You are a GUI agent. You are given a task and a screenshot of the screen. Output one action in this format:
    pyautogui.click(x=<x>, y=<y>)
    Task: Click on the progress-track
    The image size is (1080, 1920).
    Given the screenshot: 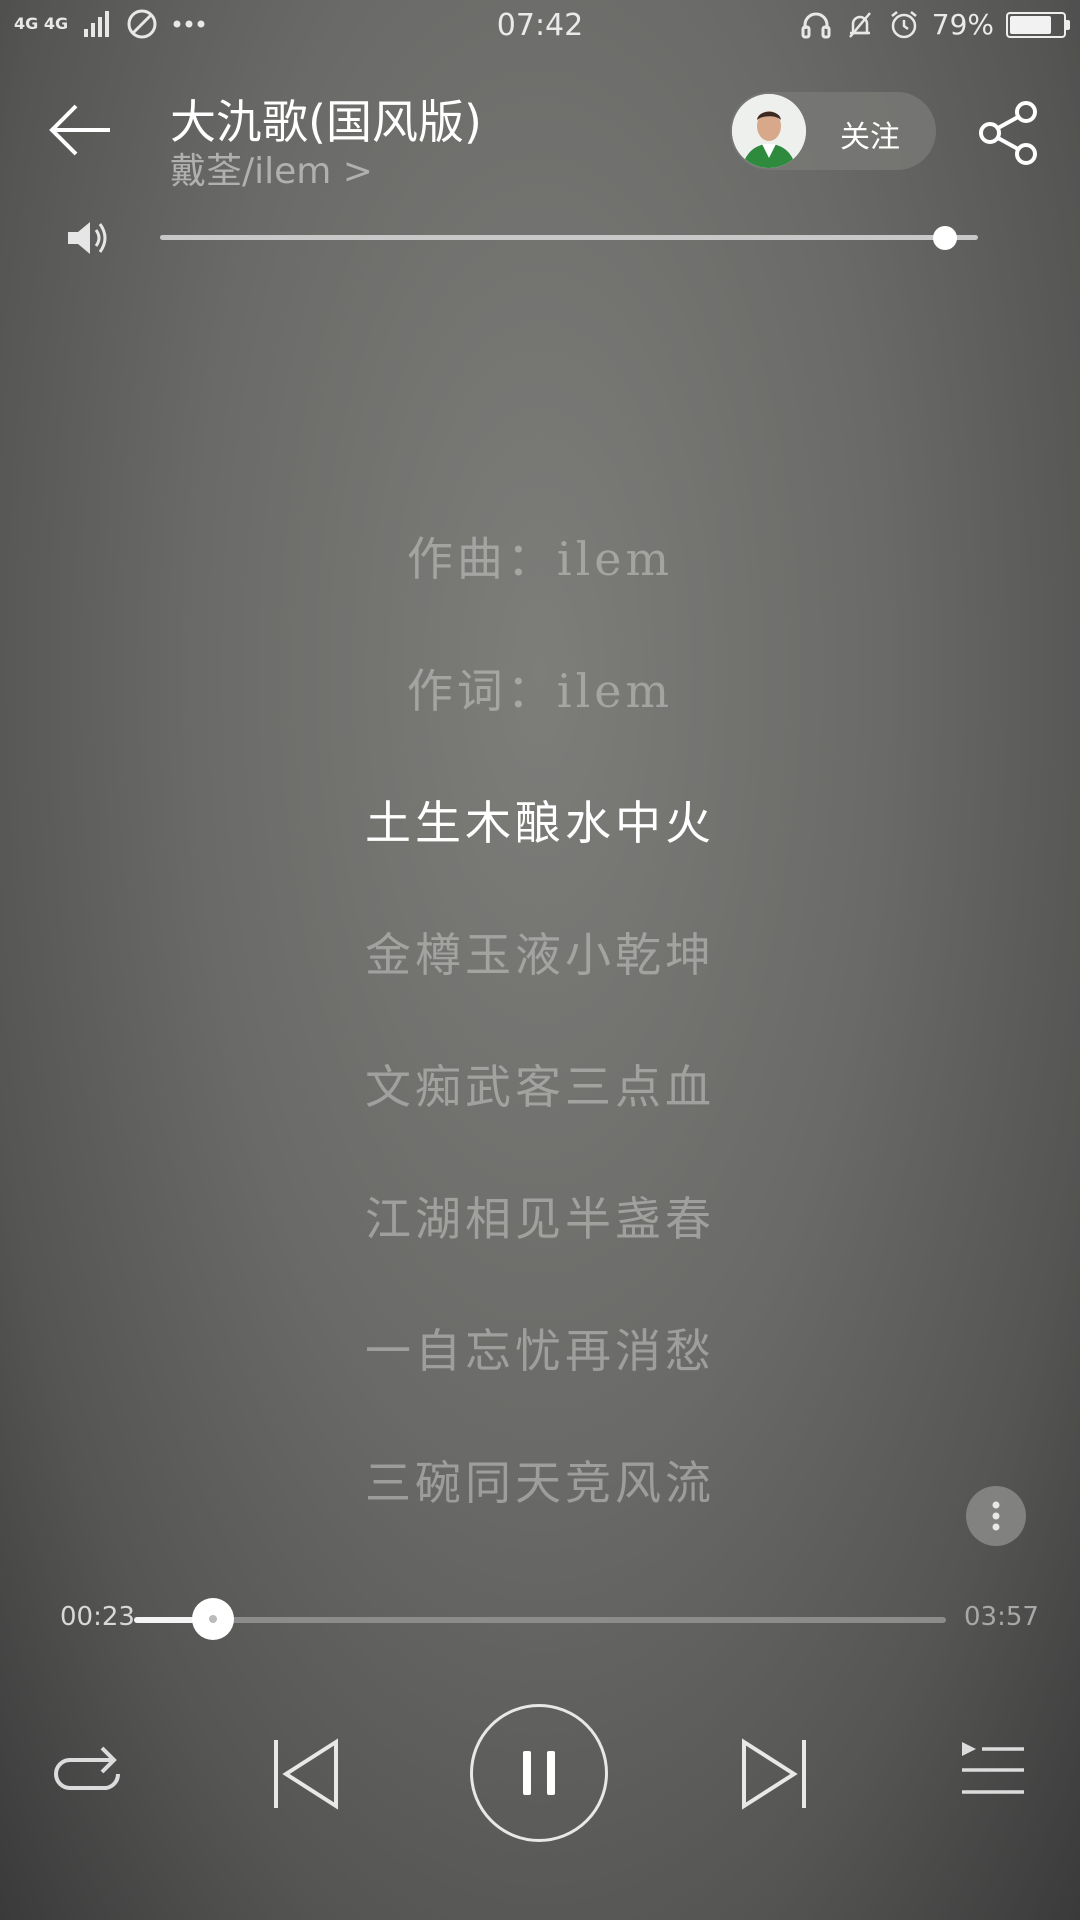 What is the action you would take?
    pyautogui.click(x=540, y=1620)
    